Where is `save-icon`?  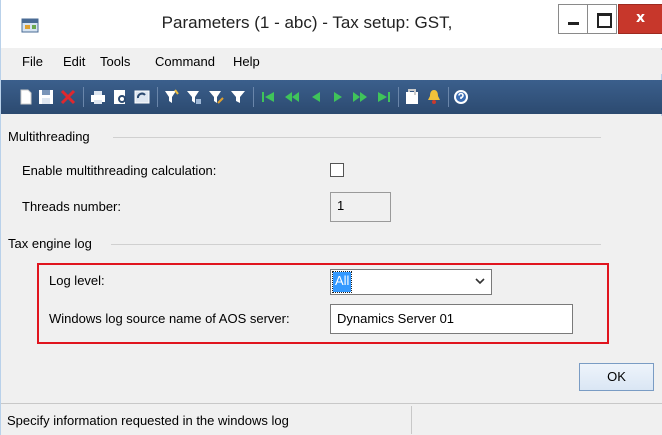 save-icon is located at coordinates (46, 97).